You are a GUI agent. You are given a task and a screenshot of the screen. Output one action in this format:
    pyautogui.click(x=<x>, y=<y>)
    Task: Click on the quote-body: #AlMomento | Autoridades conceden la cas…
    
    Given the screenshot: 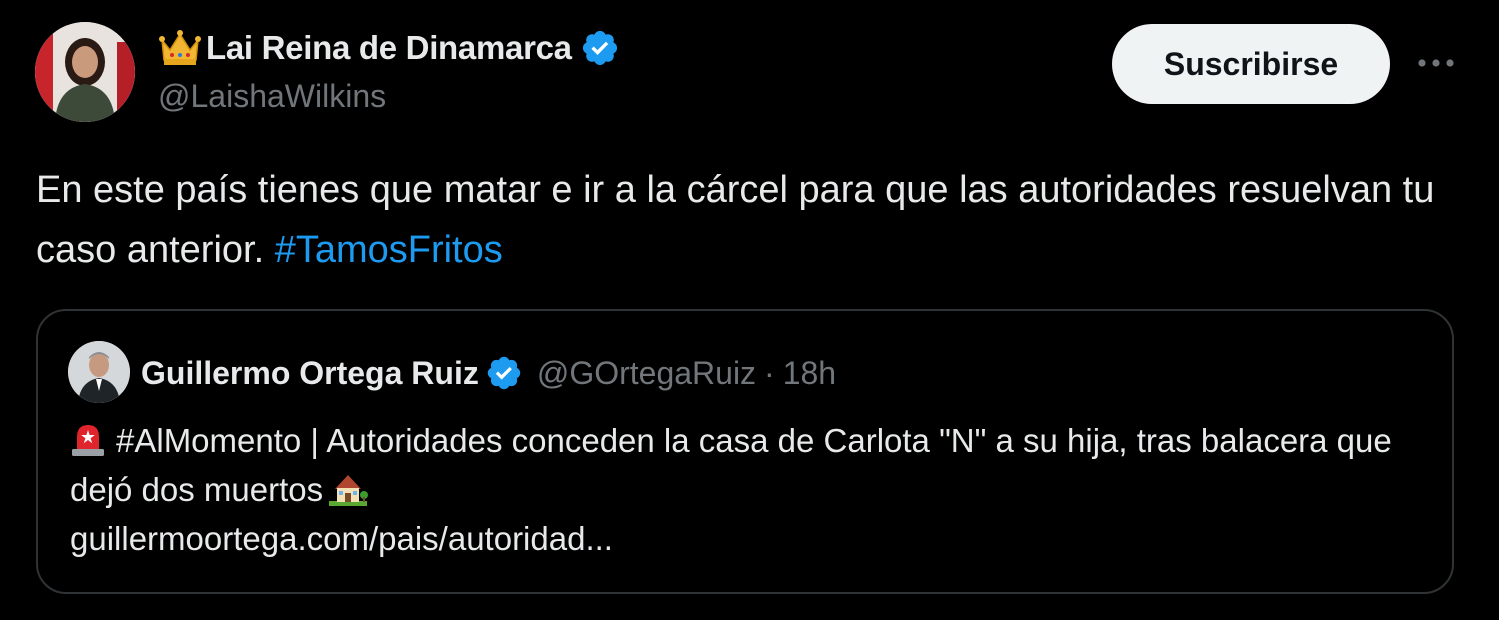 What is the action you would take?
    pyautogui.click(x=731, y=465)
    